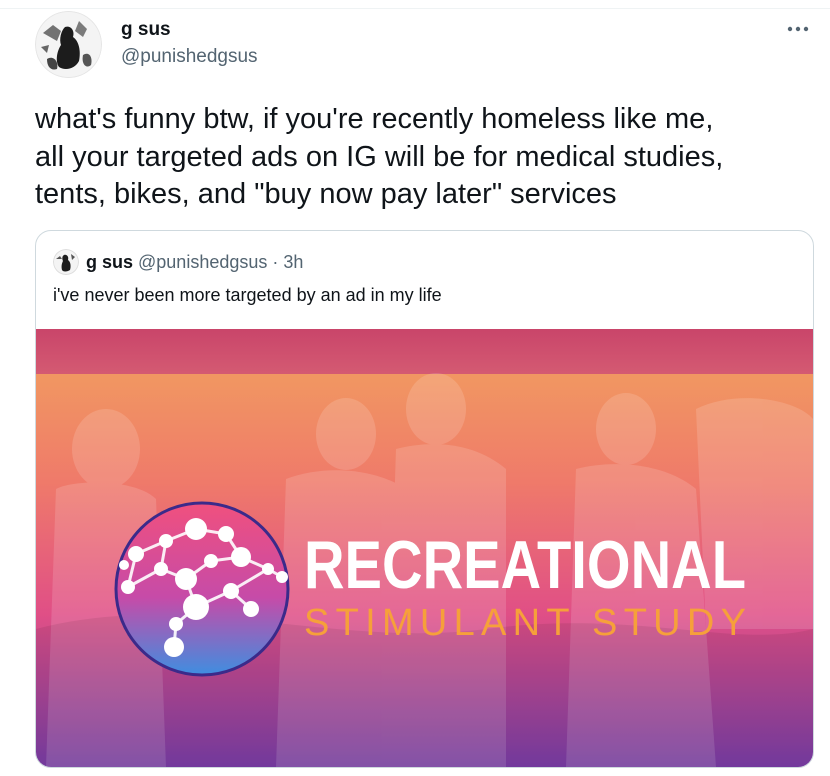 The image size is (830, 776). What do you see at coordinates (110, 261) in the screenshot?
I see `quoted-author-name: g sus` at bounding box center [110, 261].